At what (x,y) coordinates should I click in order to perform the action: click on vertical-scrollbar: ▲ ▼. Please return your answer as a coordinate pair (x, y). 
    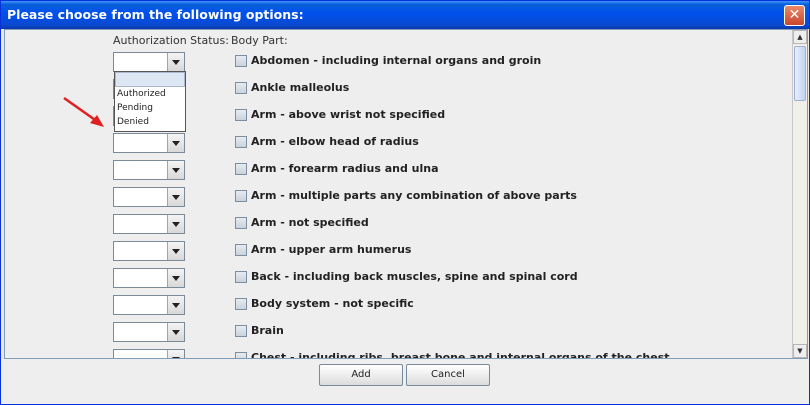
    Looking at the image, I should click on (799, 194).